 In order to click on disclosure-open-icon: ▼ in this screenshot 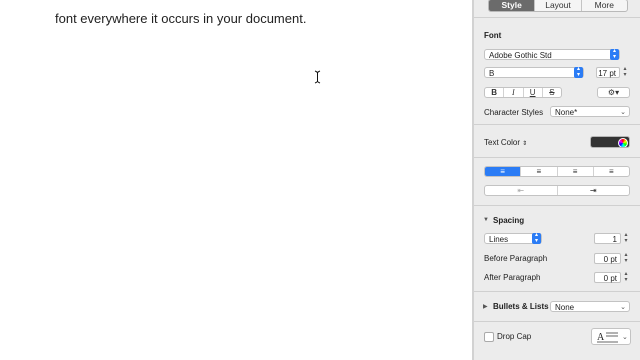, I will do `click(486, 220)`.